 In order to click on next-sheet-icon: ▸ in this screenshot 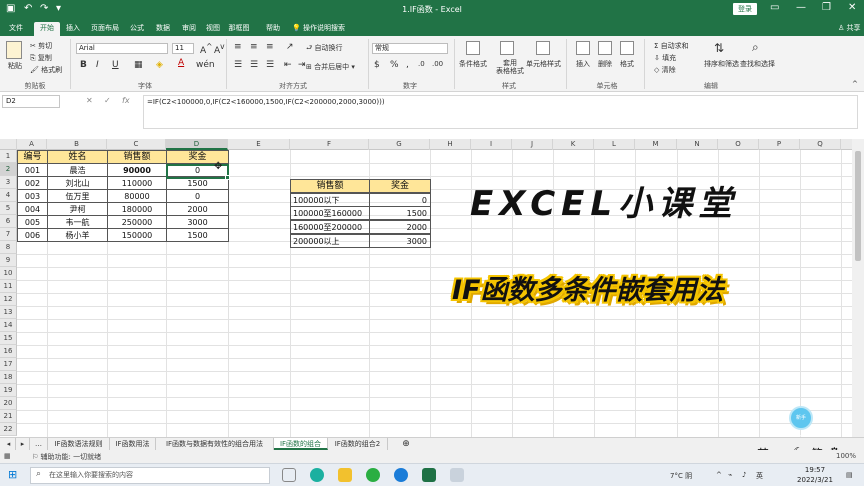, I will do `click(23, 444)`.